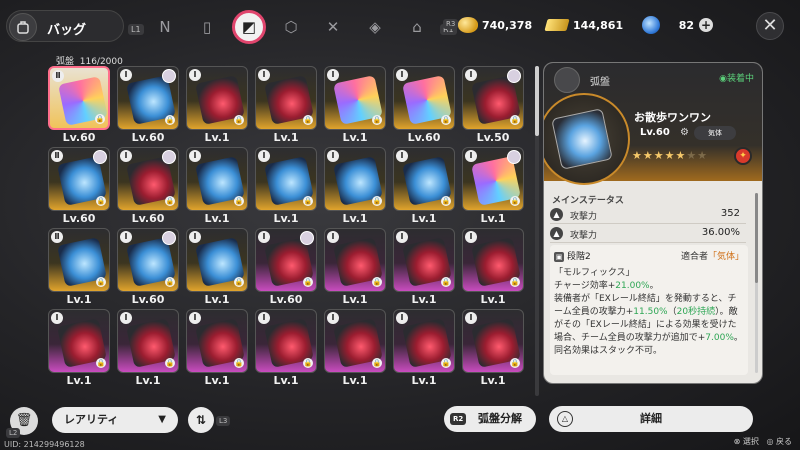 The width and height of the screenshot is (800, 450). I want to click on home-icon: ⌂, so click(417, 27).